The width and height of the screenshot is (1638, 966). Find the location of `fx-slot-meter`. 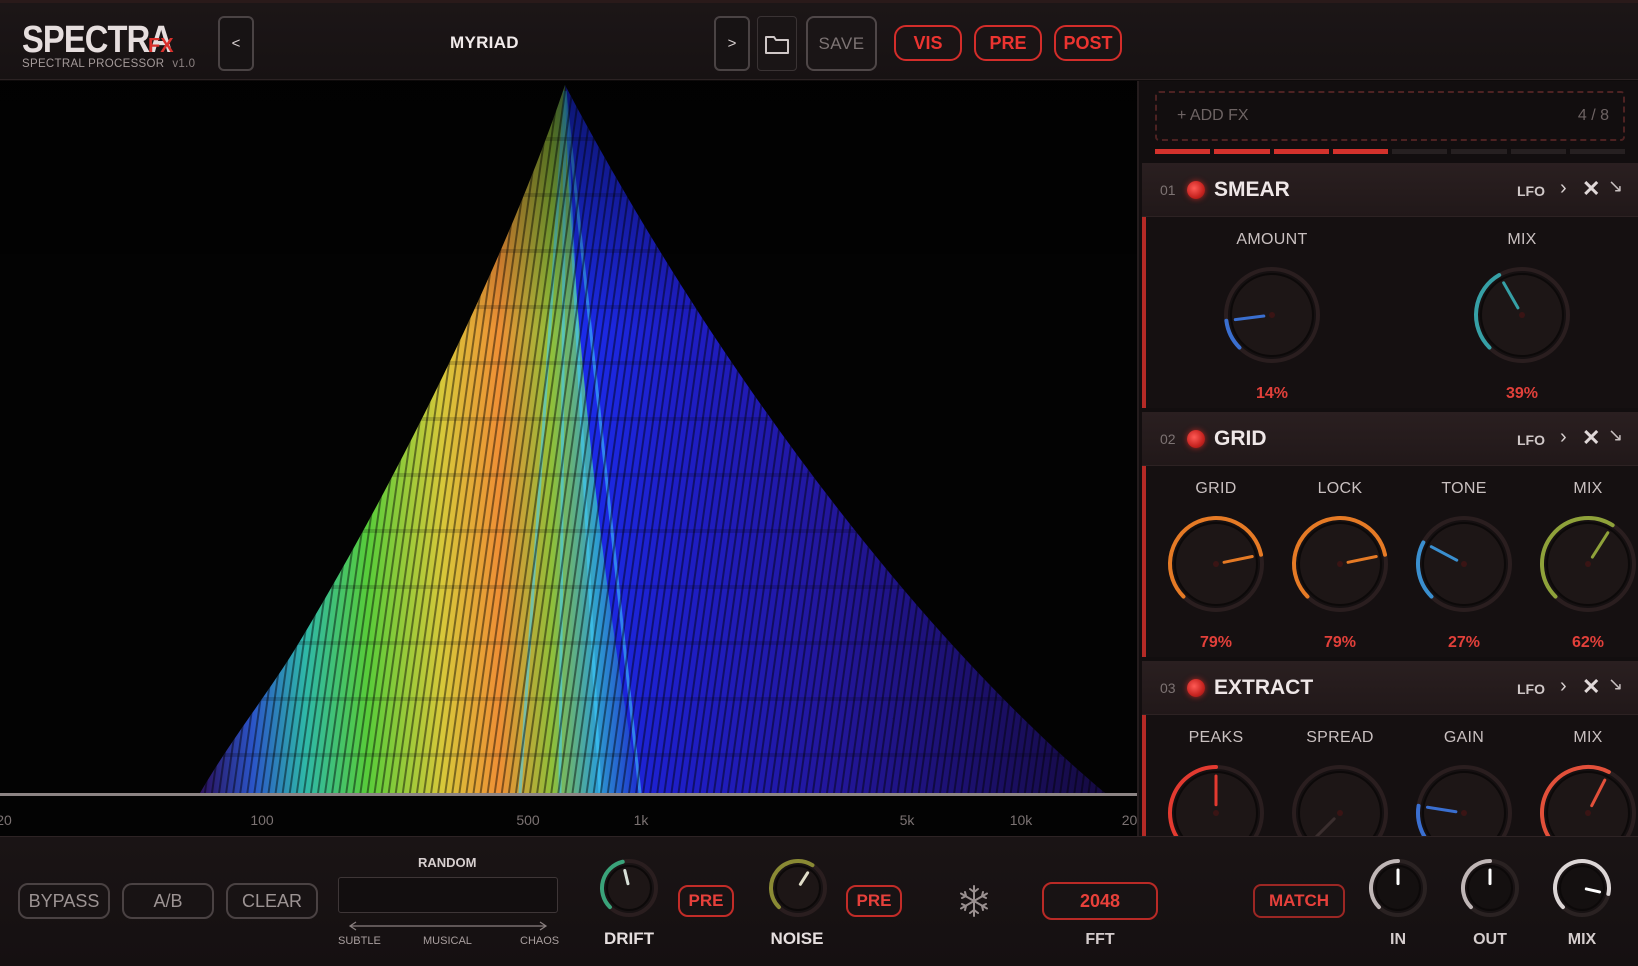

fx-slot-meter is located at coordinates (1390, 152).